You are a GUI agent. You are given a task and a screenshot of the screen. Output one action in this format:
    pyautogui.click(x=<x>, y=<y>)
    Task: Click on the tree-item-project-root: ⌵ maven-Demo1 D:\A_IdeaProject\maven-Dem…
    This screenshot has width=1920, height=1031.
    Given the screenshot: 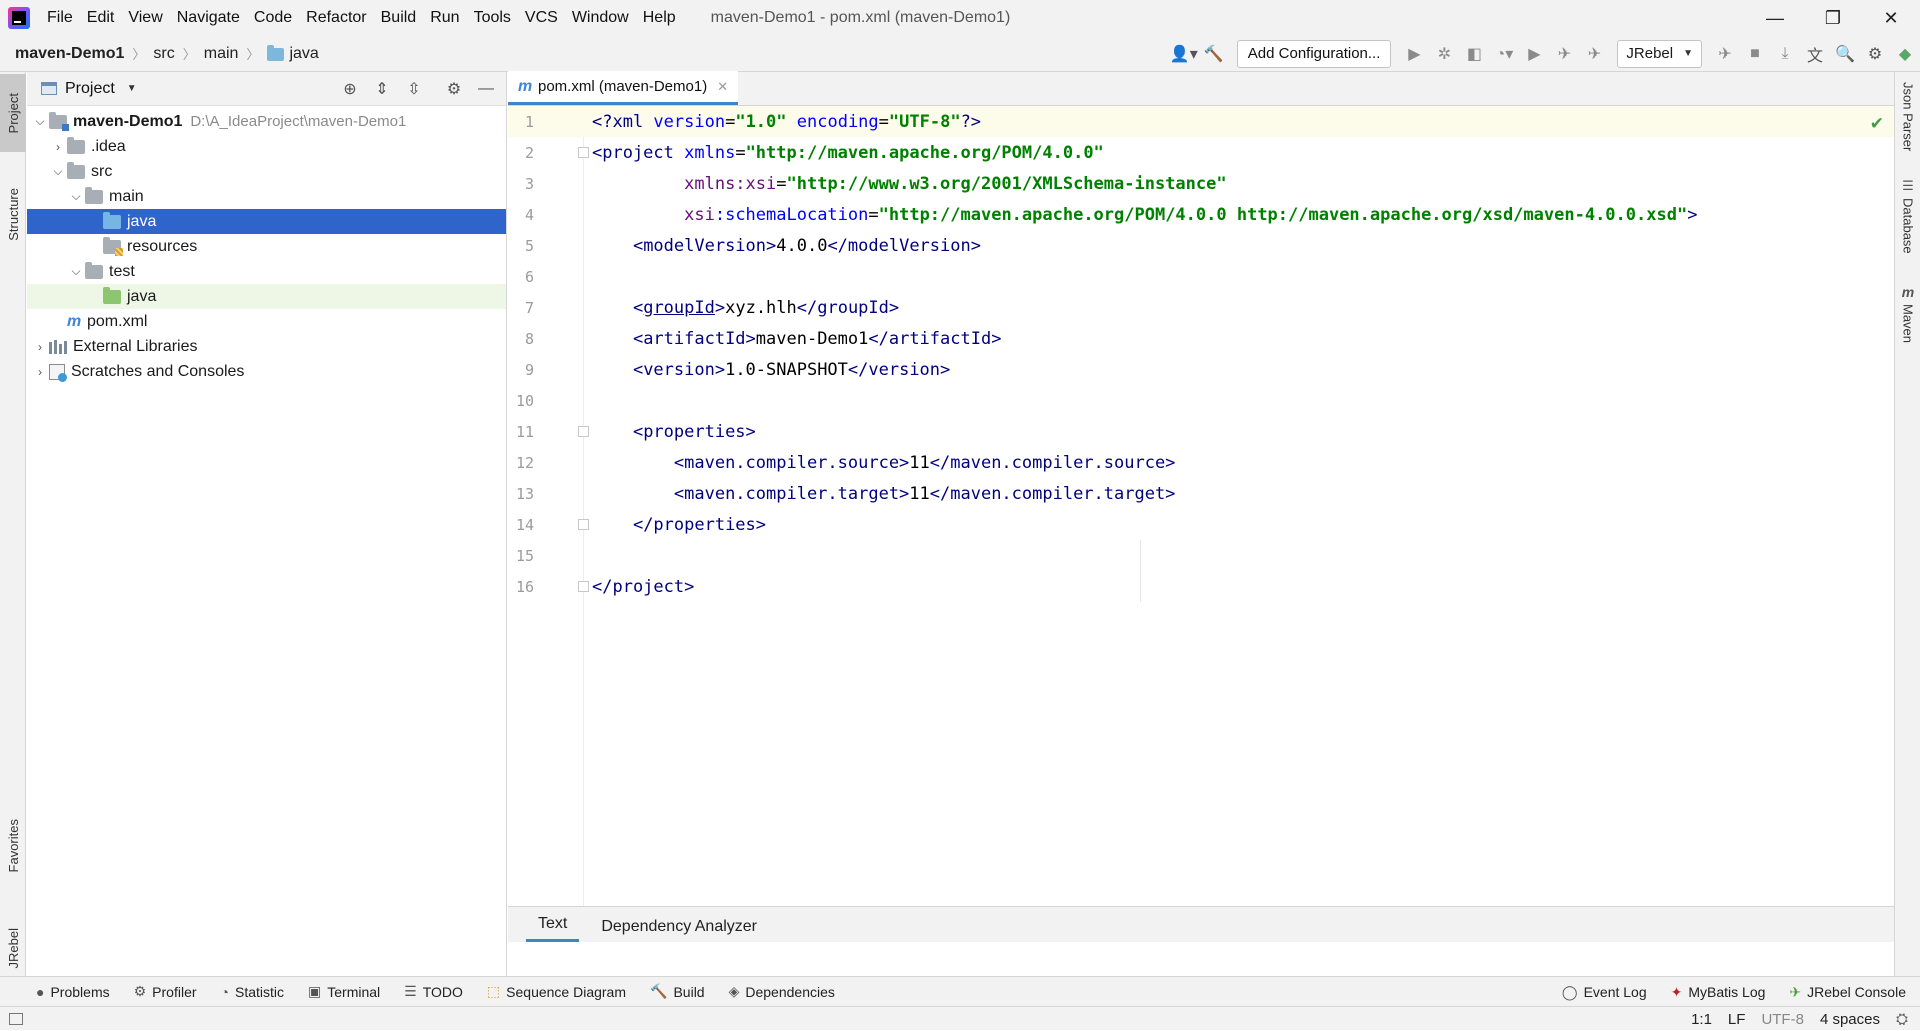 What is the action you would take?
    pyautogui.click(x=266, y=121)
    